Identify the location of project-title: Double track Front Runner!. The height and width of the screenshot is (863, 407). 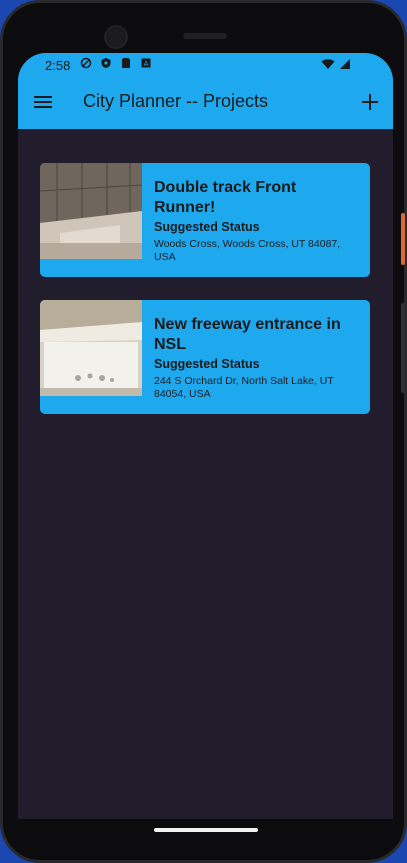
(225, 197).